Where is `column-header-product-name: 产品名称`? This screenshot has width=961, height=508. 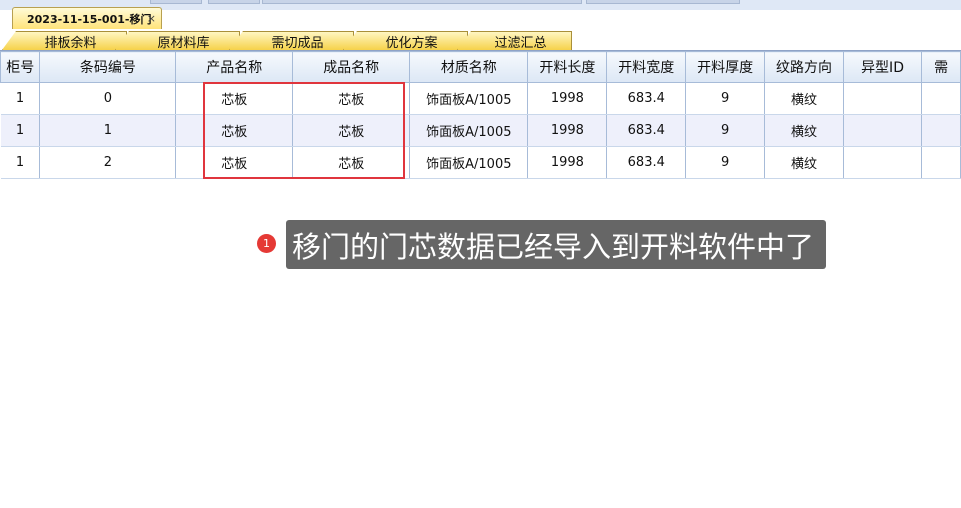
column-header-product-name: 产品名称 is located at coordinates (234, 67).